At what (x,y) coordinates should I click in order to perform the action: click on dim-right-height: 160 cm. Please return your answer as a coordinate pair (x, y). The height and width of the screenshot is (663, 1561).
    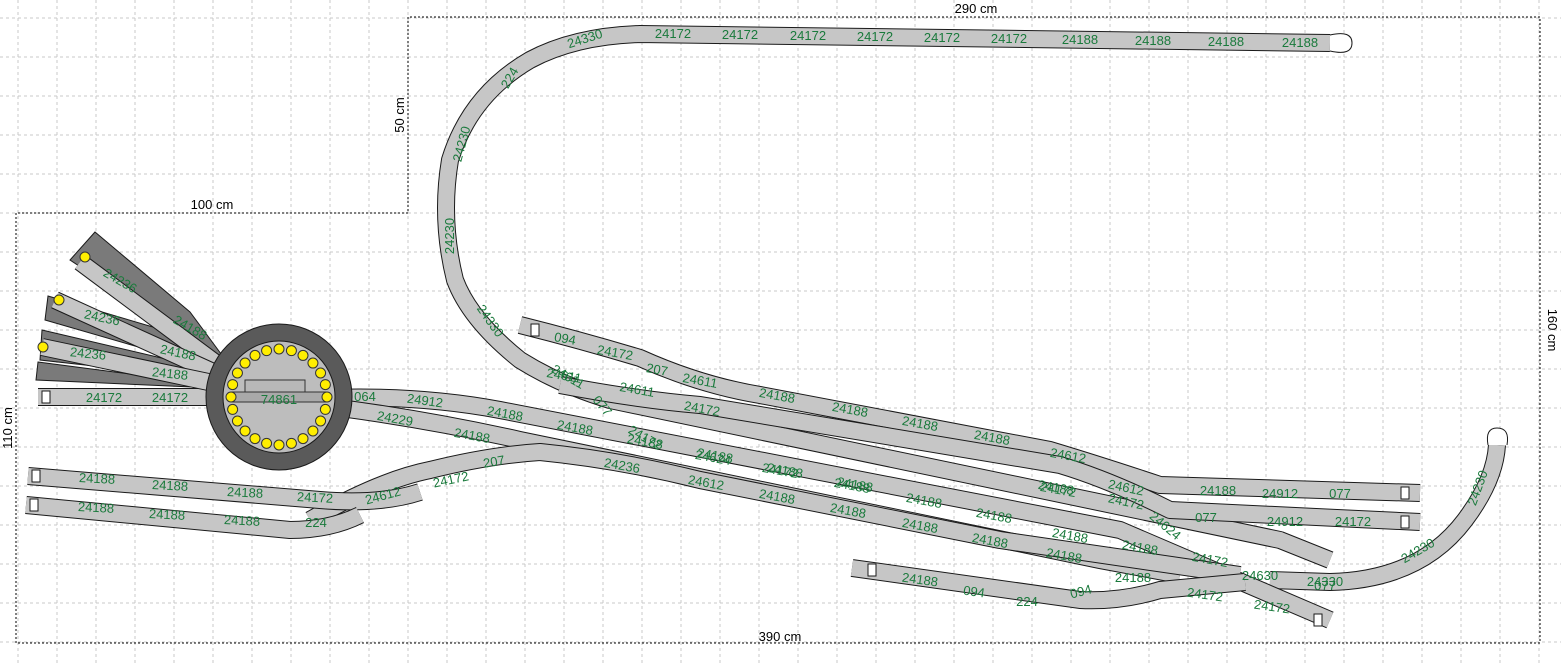
    Looking at the image, I should click on (1552, 330).